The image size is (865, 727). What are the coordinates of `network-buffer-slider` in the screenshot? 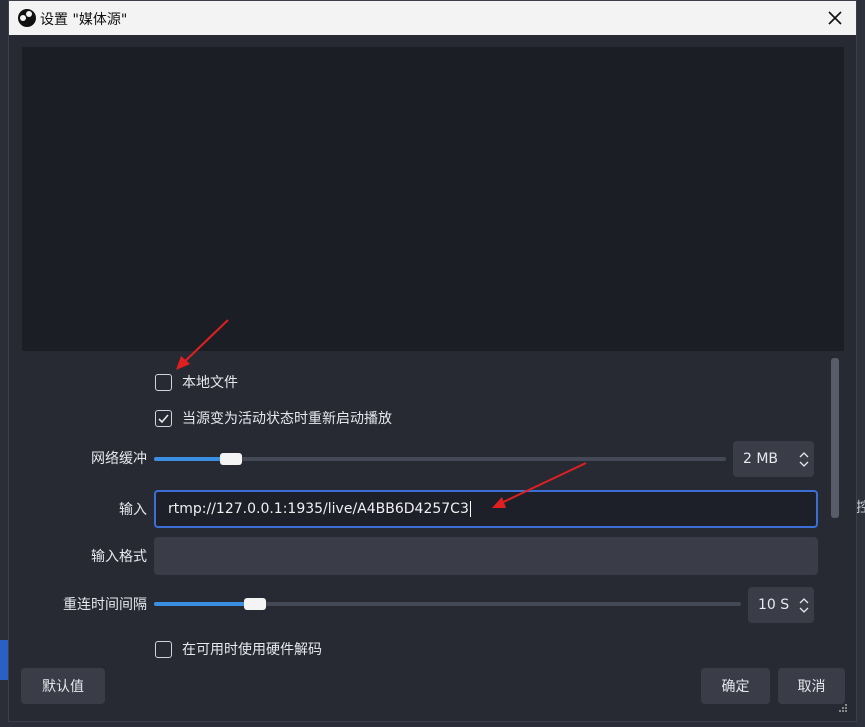 It's located at (440, 459).